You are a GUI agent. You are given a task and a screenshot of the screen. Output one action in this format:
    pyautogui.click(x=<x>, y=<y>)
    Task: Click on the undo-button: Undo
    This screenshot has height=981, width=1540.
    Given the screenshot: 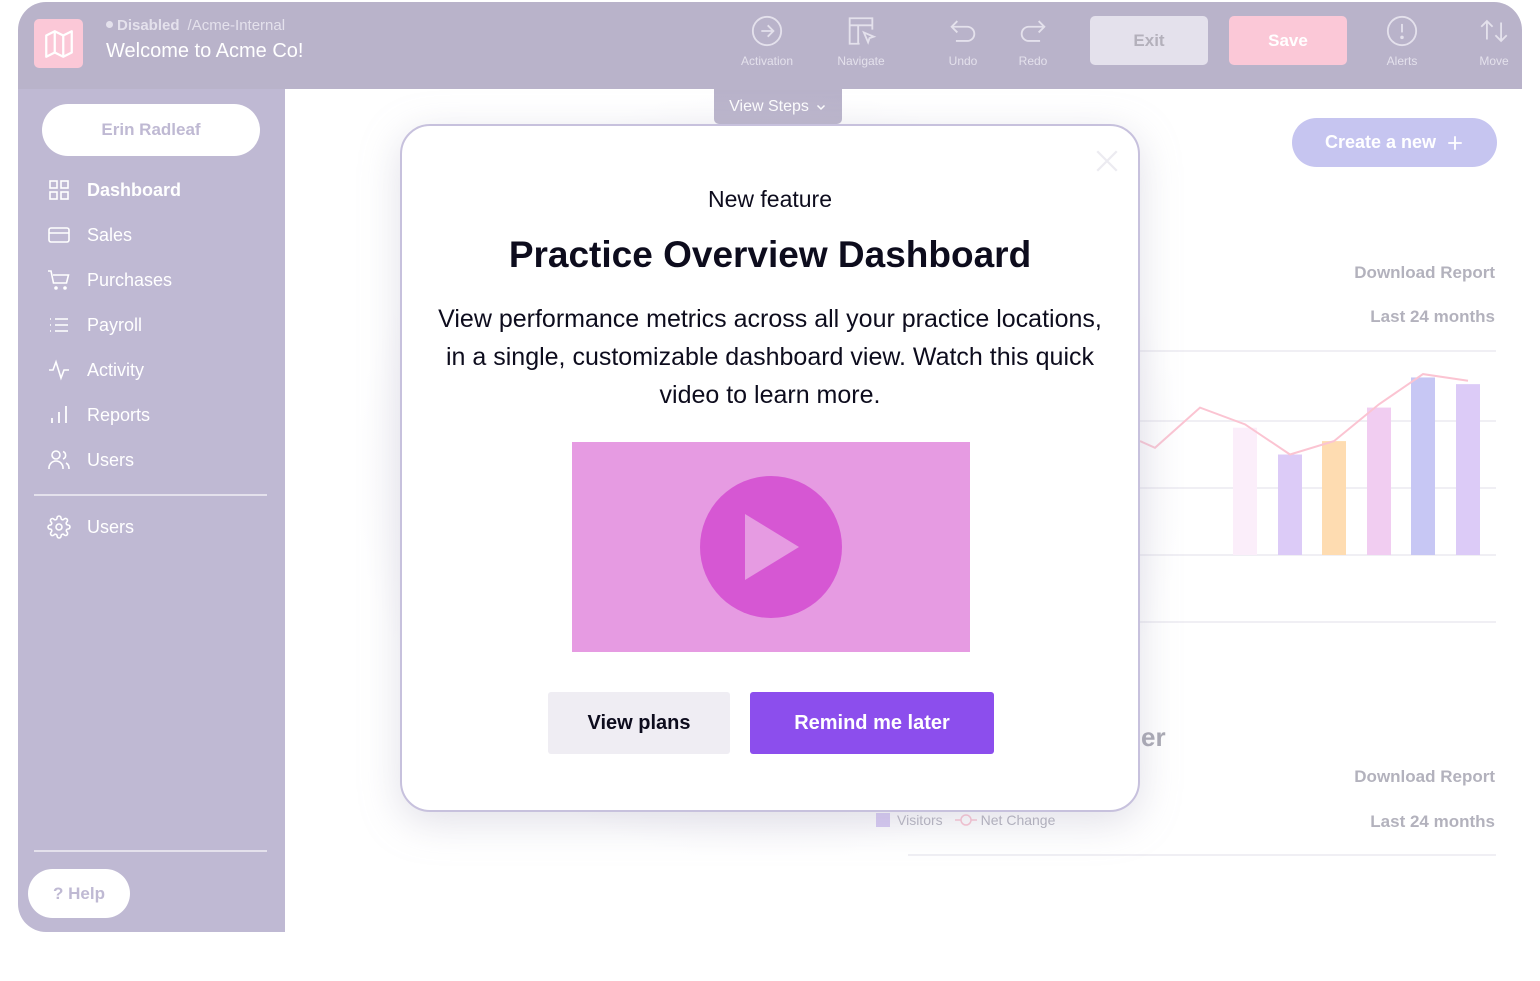 What is the action you would take?
    pyautogui.click(x=963, y=41)
    